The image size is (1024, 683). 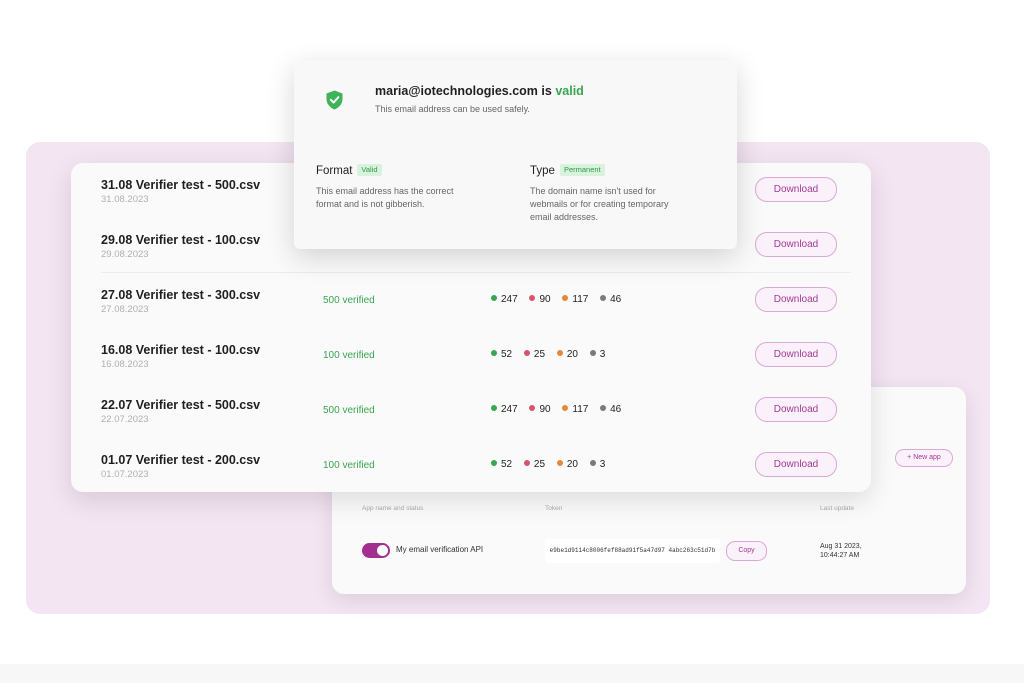 I want to click on file-date: 27.08.2023, so click(x=125, y=309).